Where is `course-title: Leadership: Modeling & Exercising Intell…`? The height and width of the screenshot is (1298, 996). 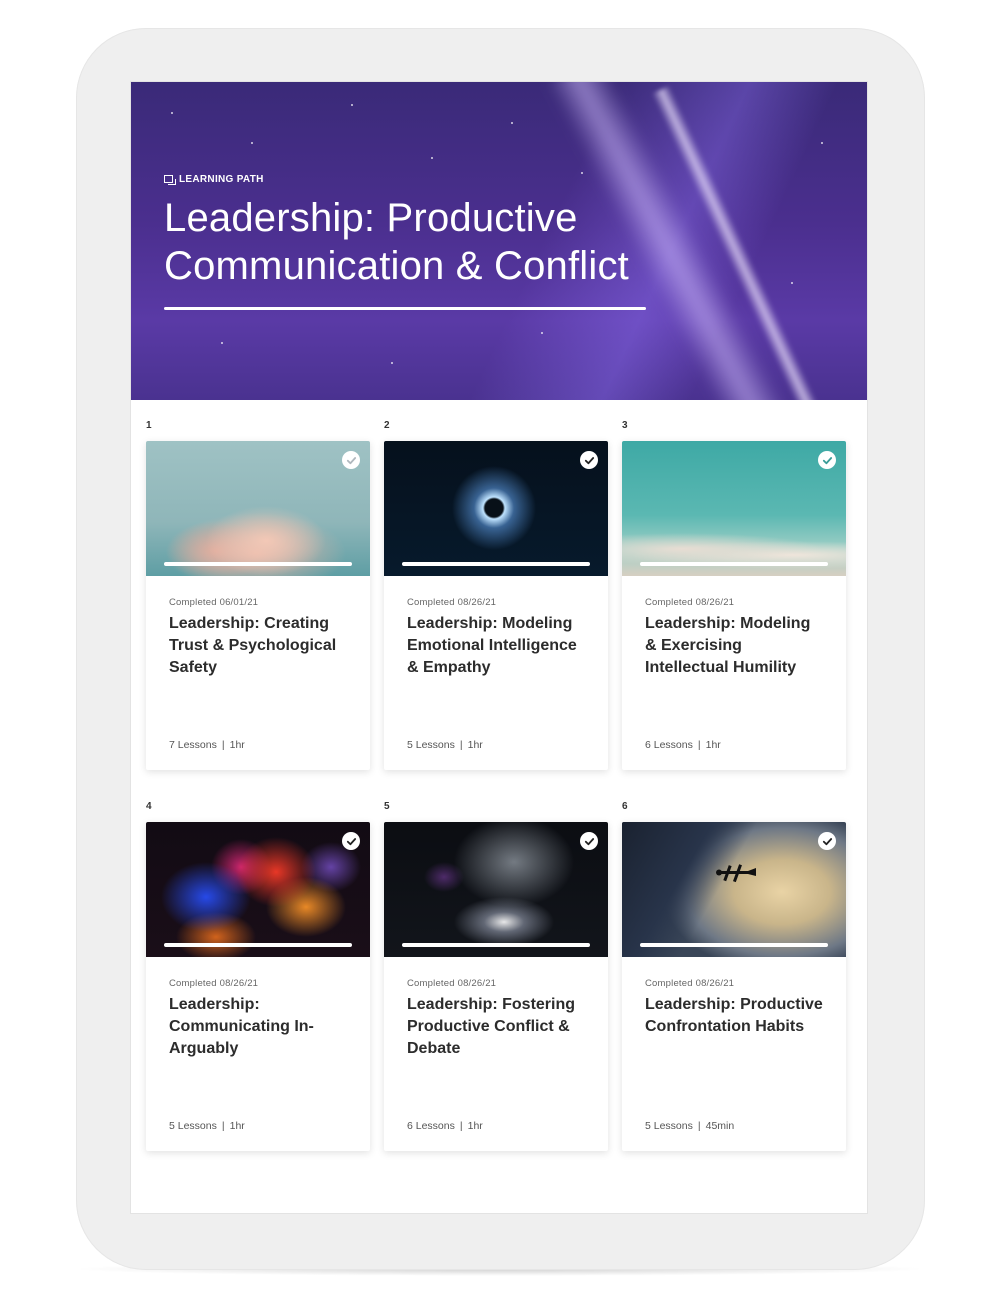
course-title: Leadership: Modeling & Exercising Intell… is located at coordinates (735, 646).